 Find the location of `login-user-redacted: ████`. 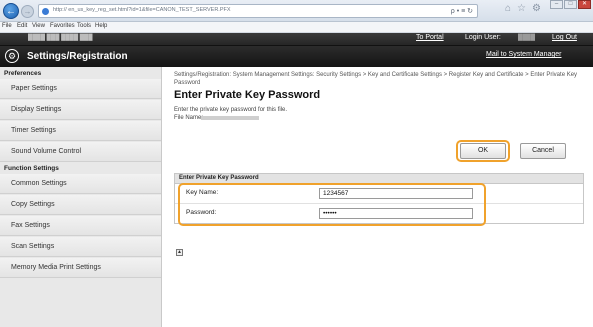

login-user-redacted: ████ is located at coordinates (527, 38).